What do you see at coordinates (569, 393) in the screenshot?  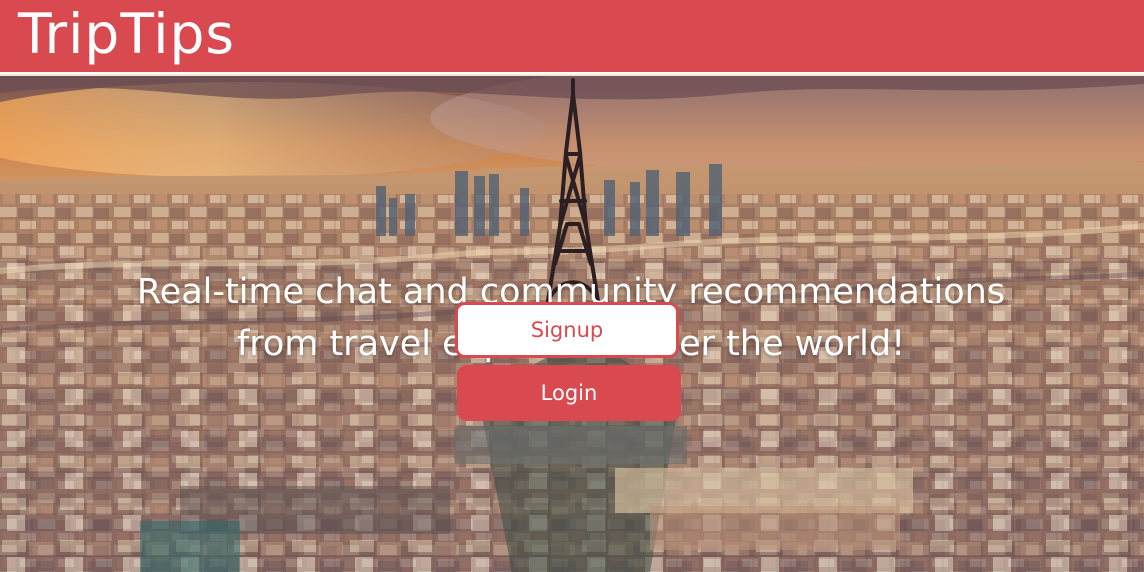 I see `login-button: Login` at bounding box center [569, 393].